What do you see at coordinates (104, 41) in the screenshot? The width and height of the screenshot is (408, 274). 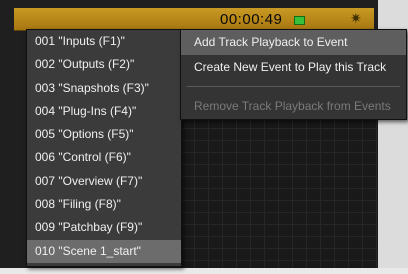 I see `event-item: 001 "Inputs (F1)"` at bounding box center [104, 41].